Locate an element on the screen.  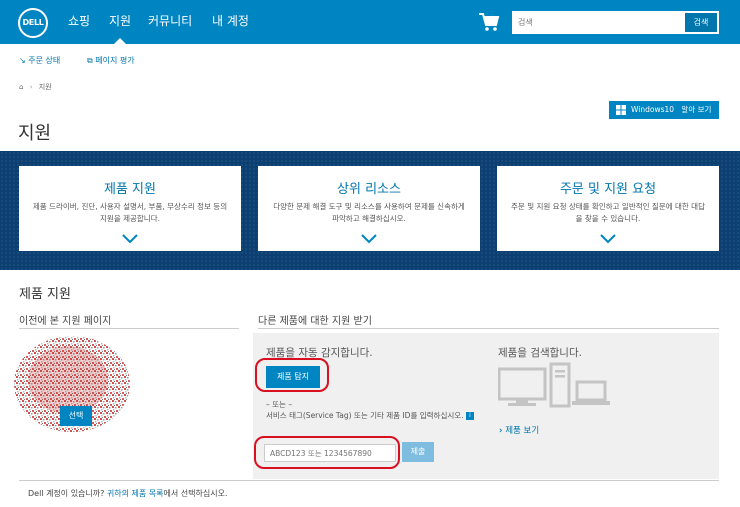
card-title: 제품 지원 is located at coordinates (130, 189).